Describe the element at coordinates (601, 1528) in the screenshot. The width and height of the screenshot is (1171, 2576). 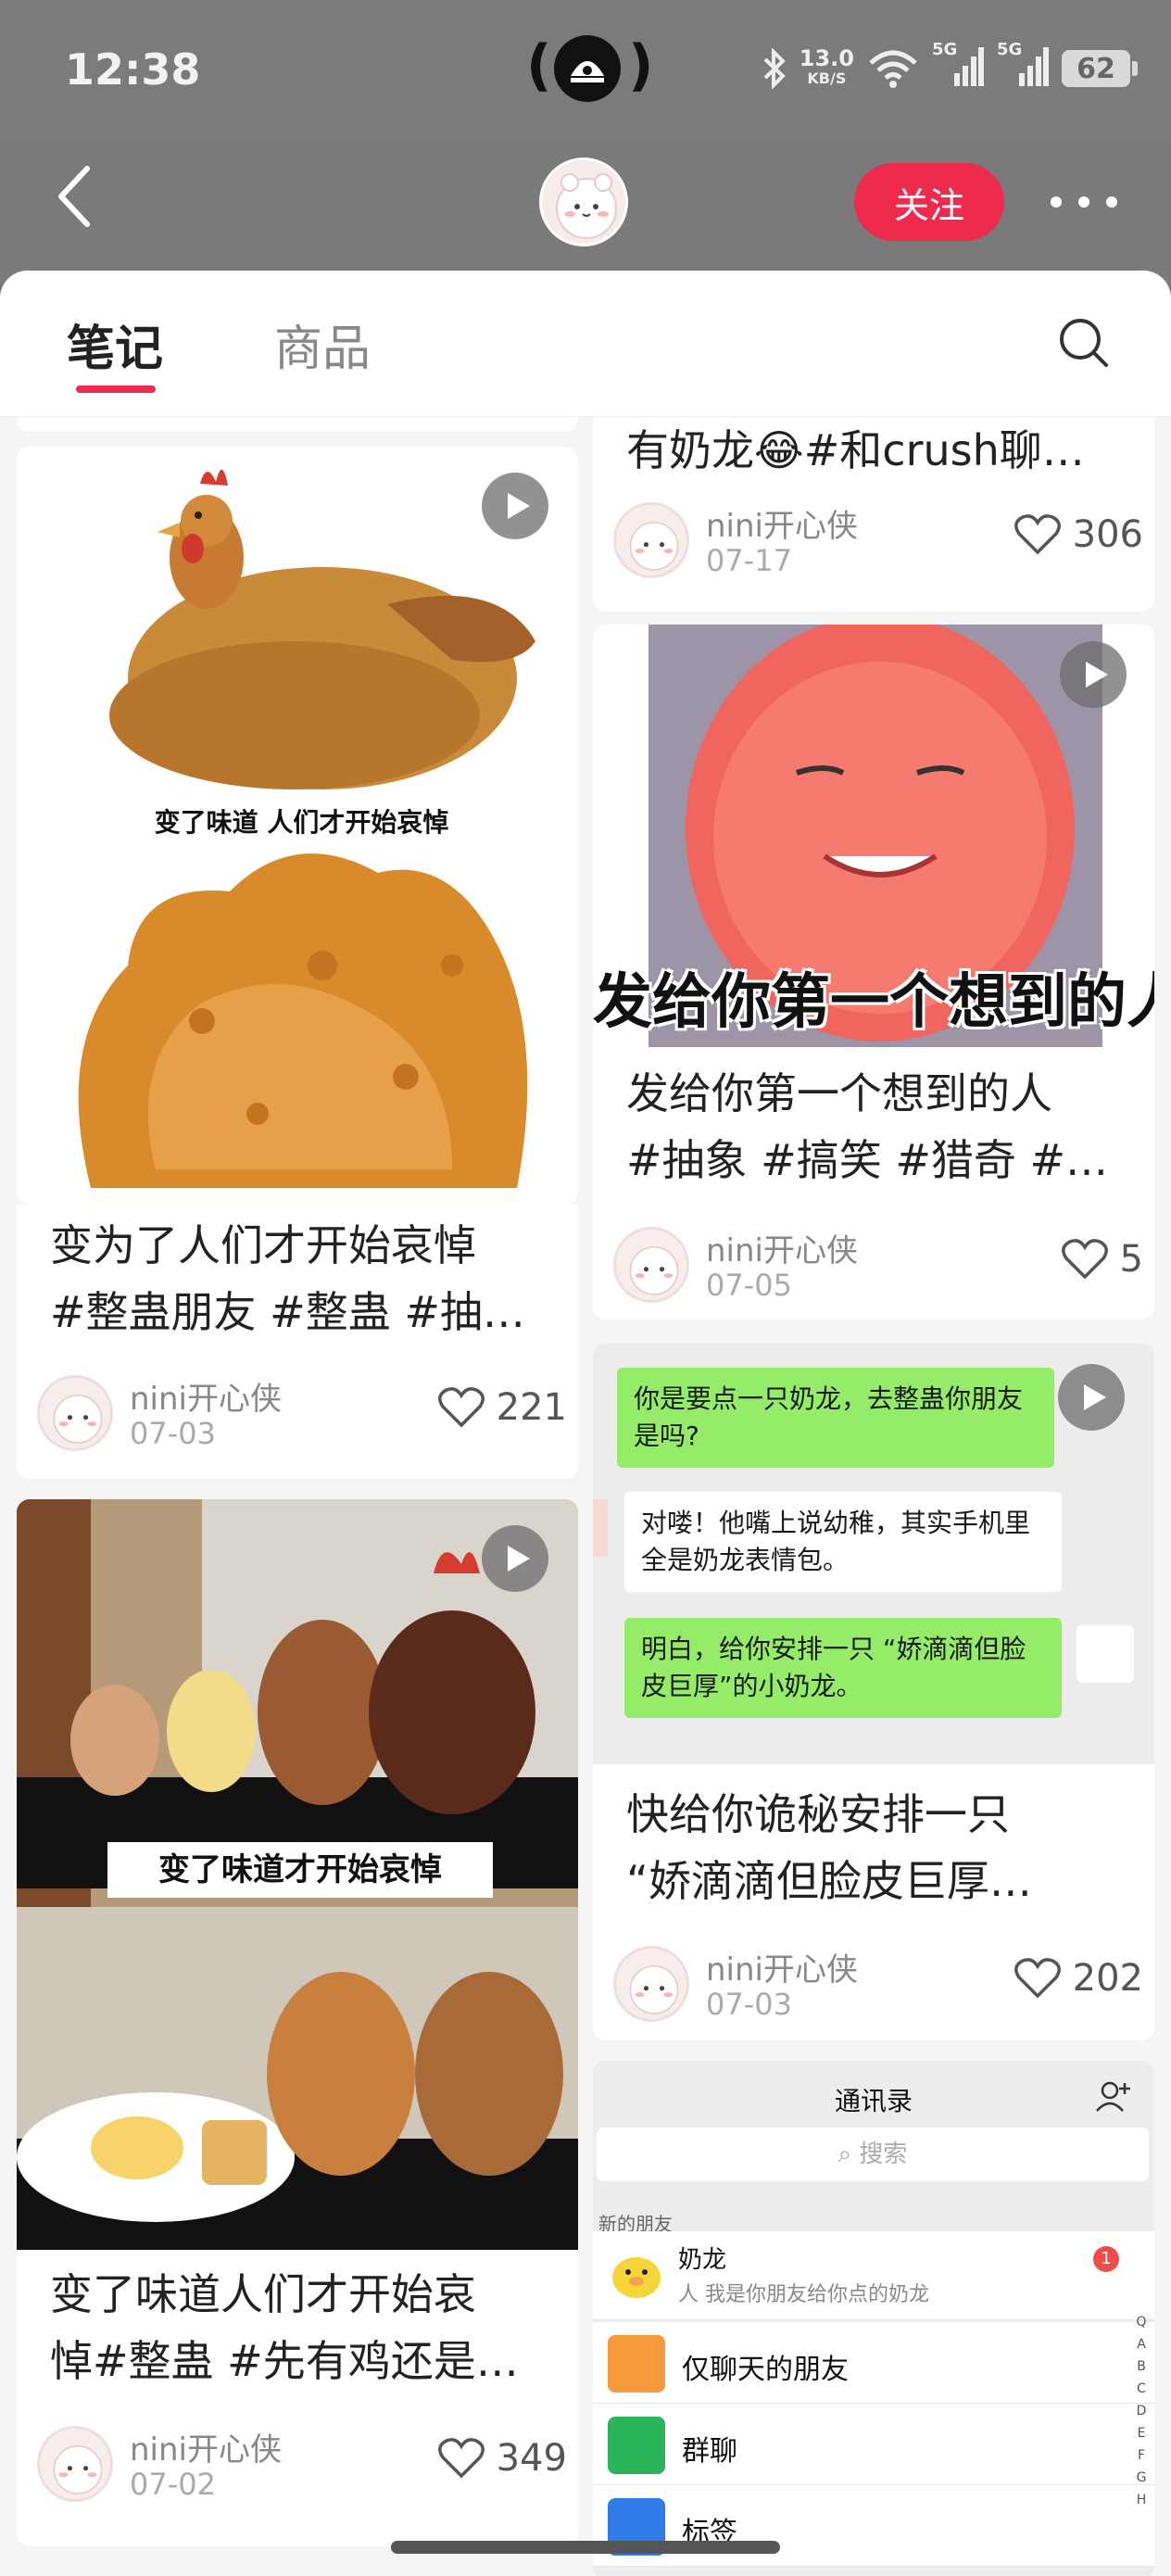
I see `chat-avatar` at that location.